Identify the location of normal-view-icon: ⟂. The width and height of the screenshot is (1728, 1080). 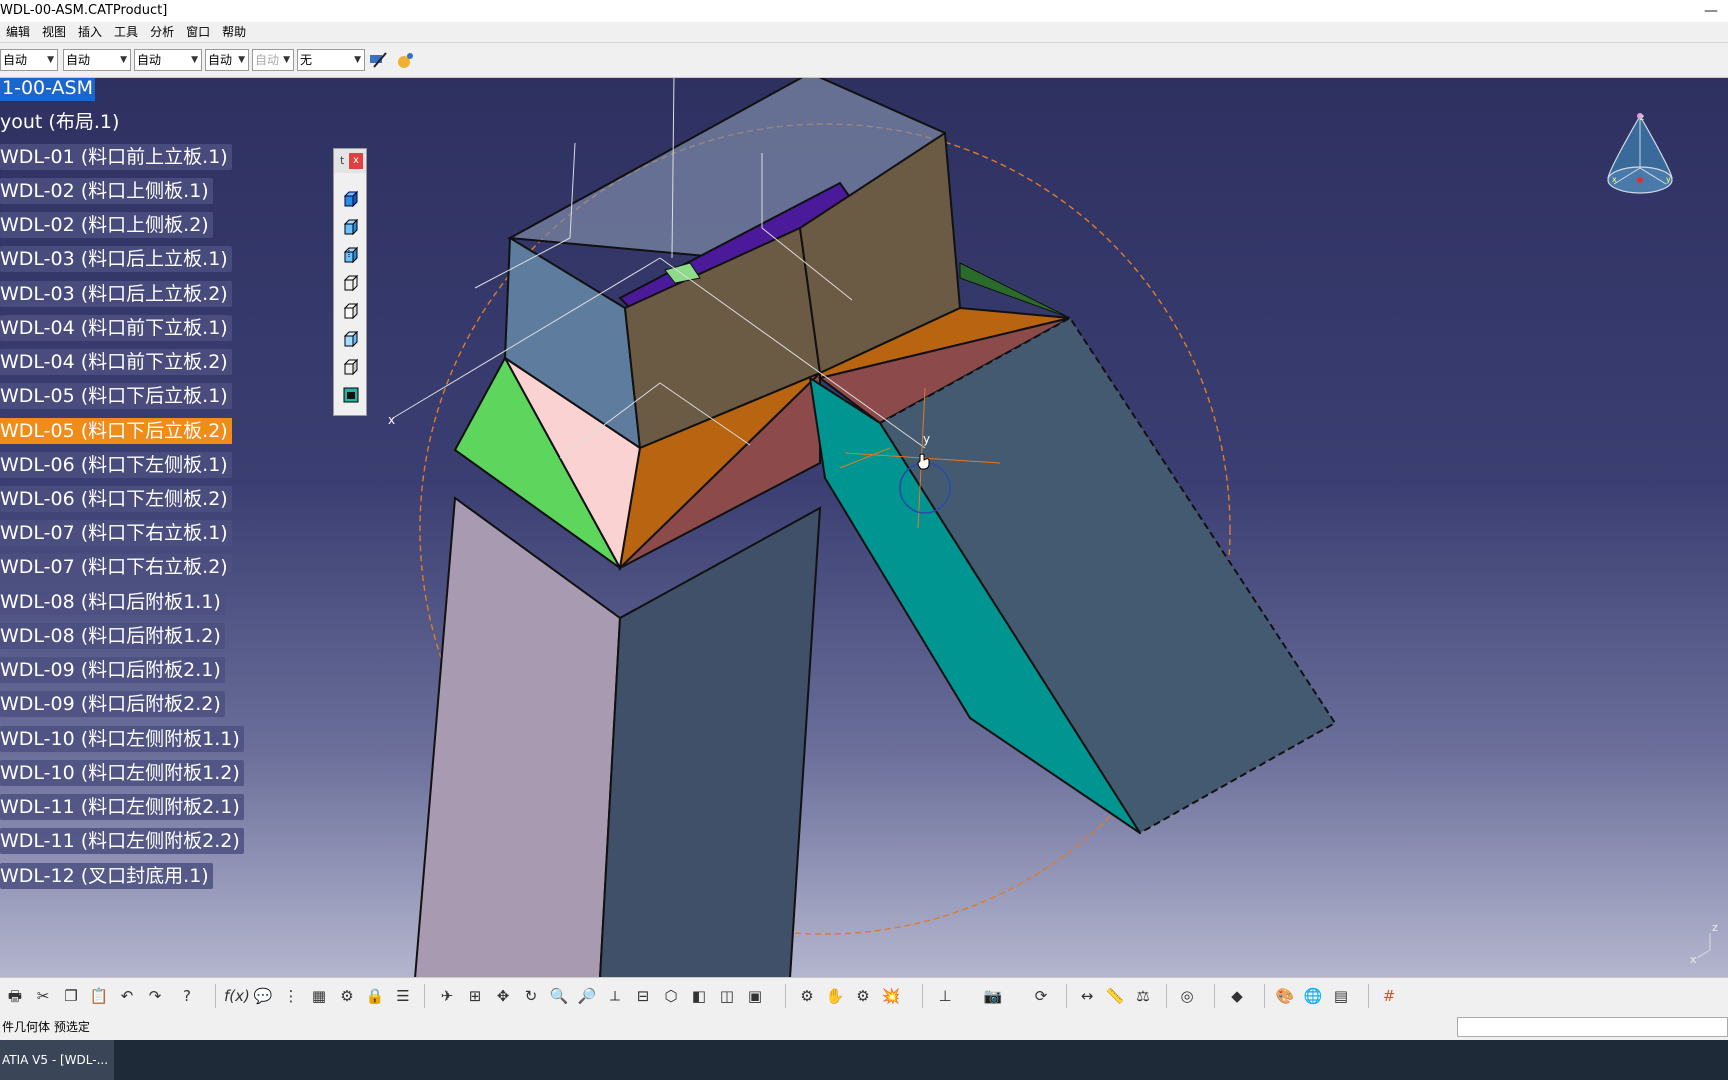
(615, 996).